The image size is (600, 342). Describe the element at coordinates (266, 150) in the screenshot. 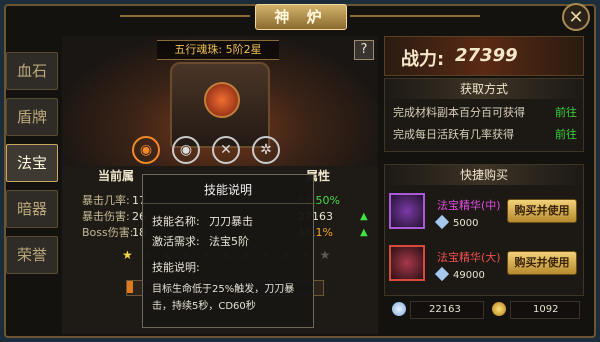

I see `wood-orb-icon: ✲` at that location.